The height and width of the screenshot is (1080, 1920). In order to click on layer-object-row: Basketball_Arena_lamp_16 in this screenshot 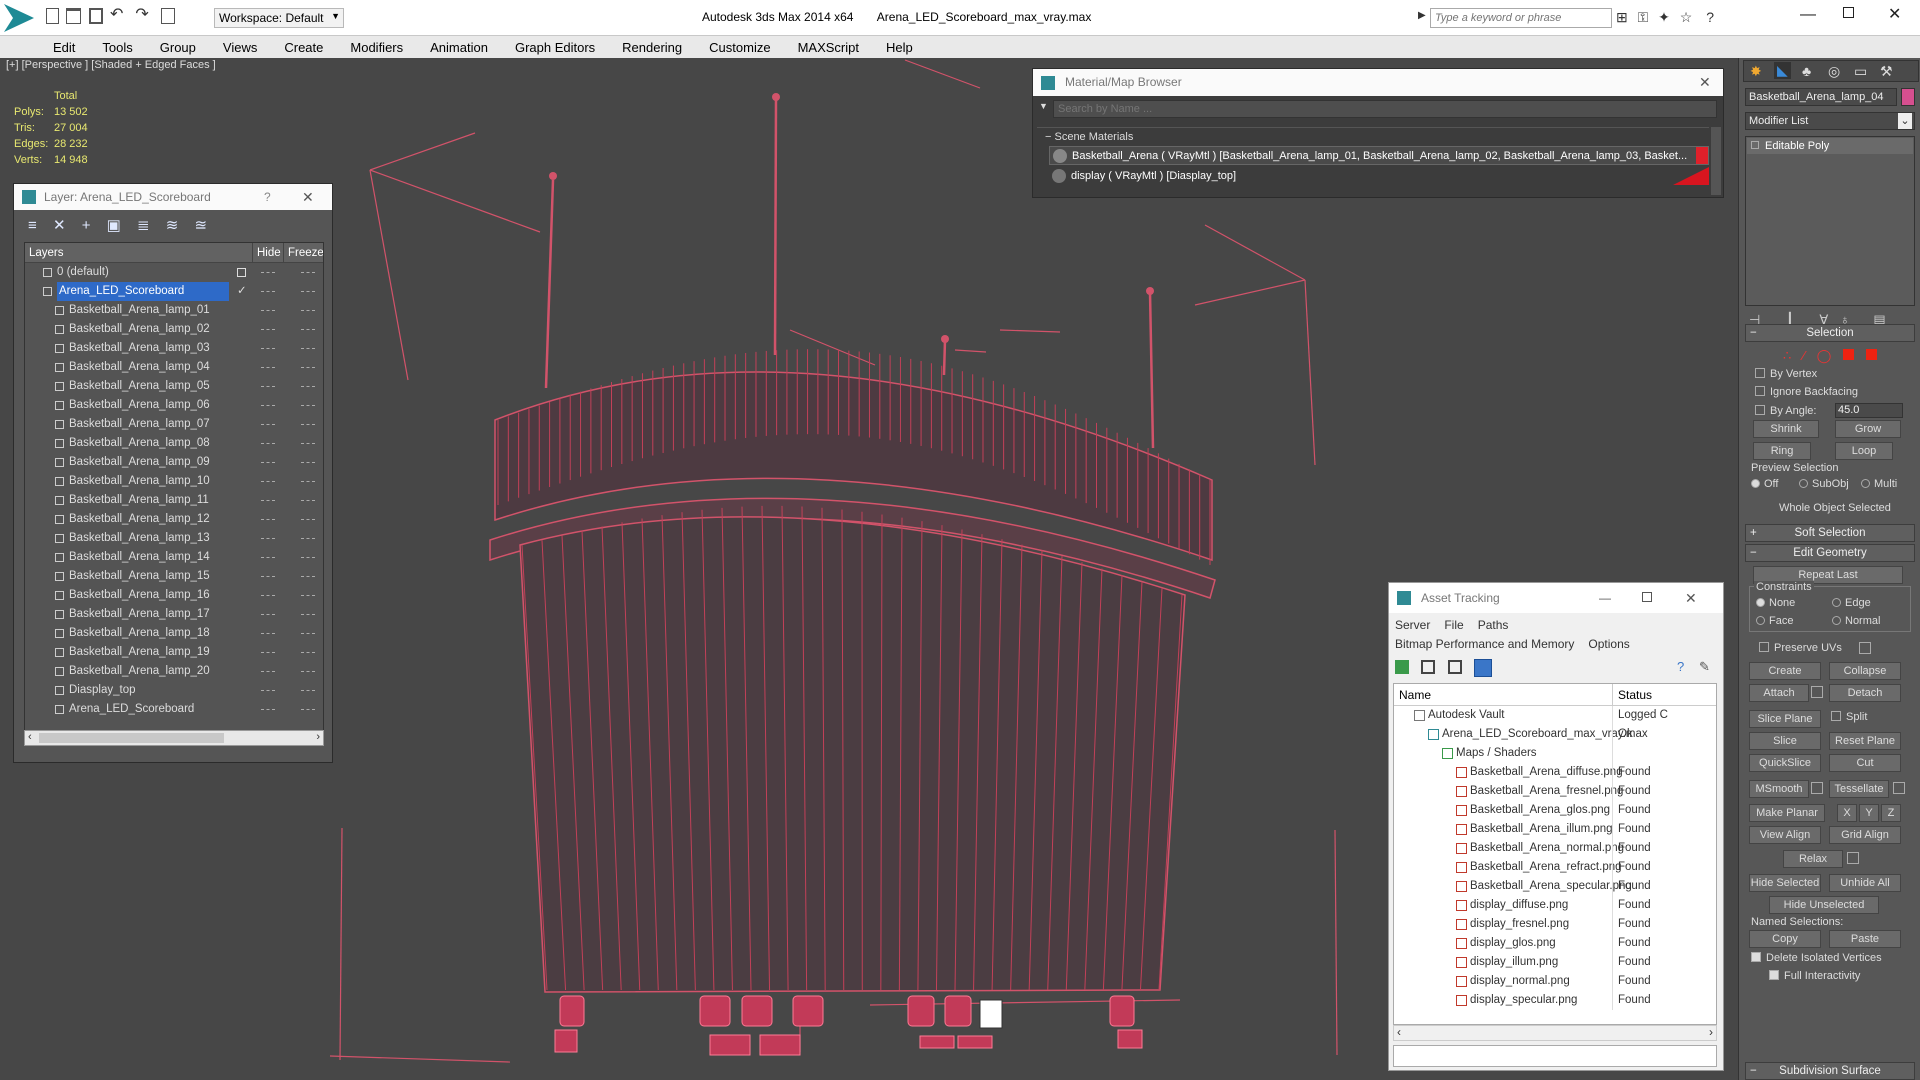, I will do `click(174, 595)`.